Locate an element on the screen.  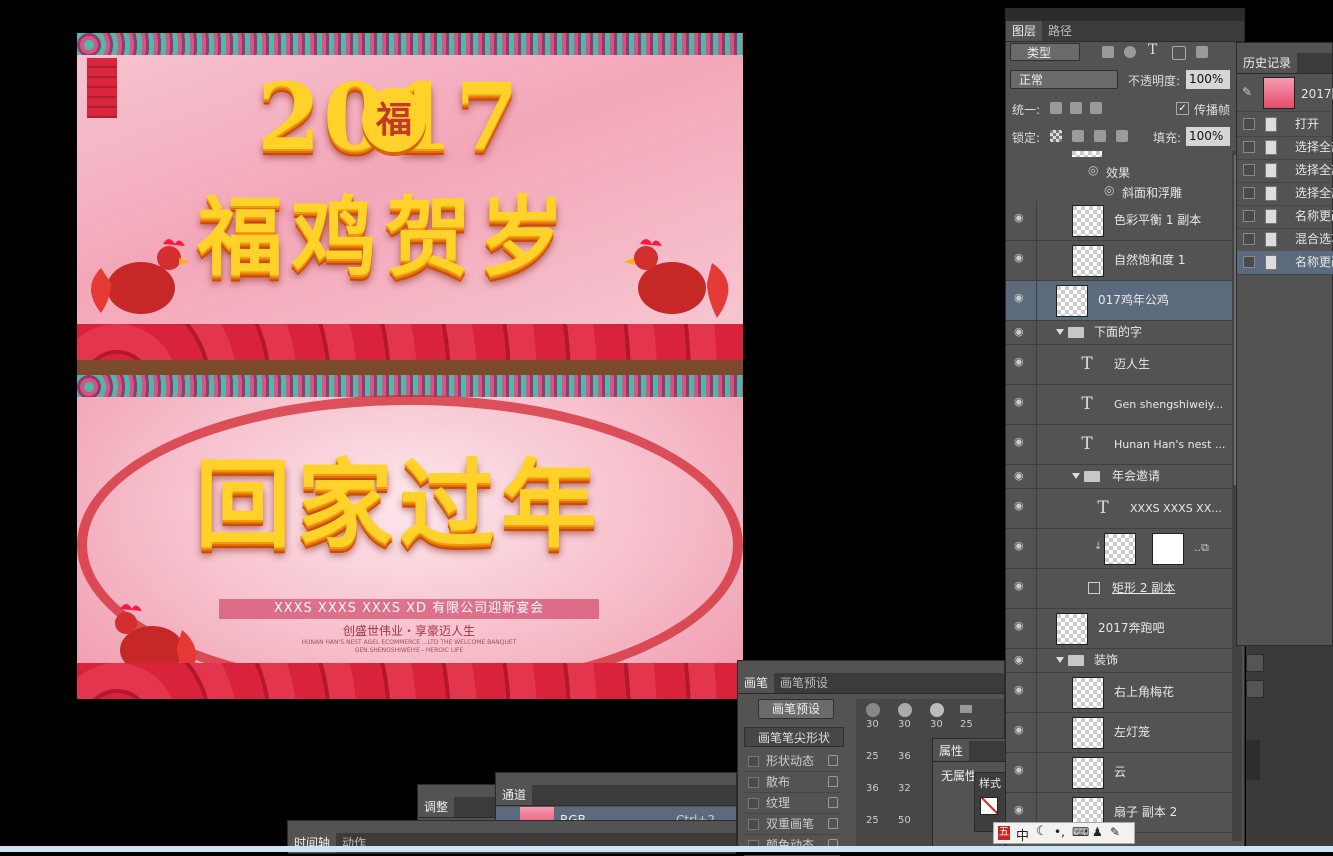
history-item: 打开 is located at coordinates (1285, 125).